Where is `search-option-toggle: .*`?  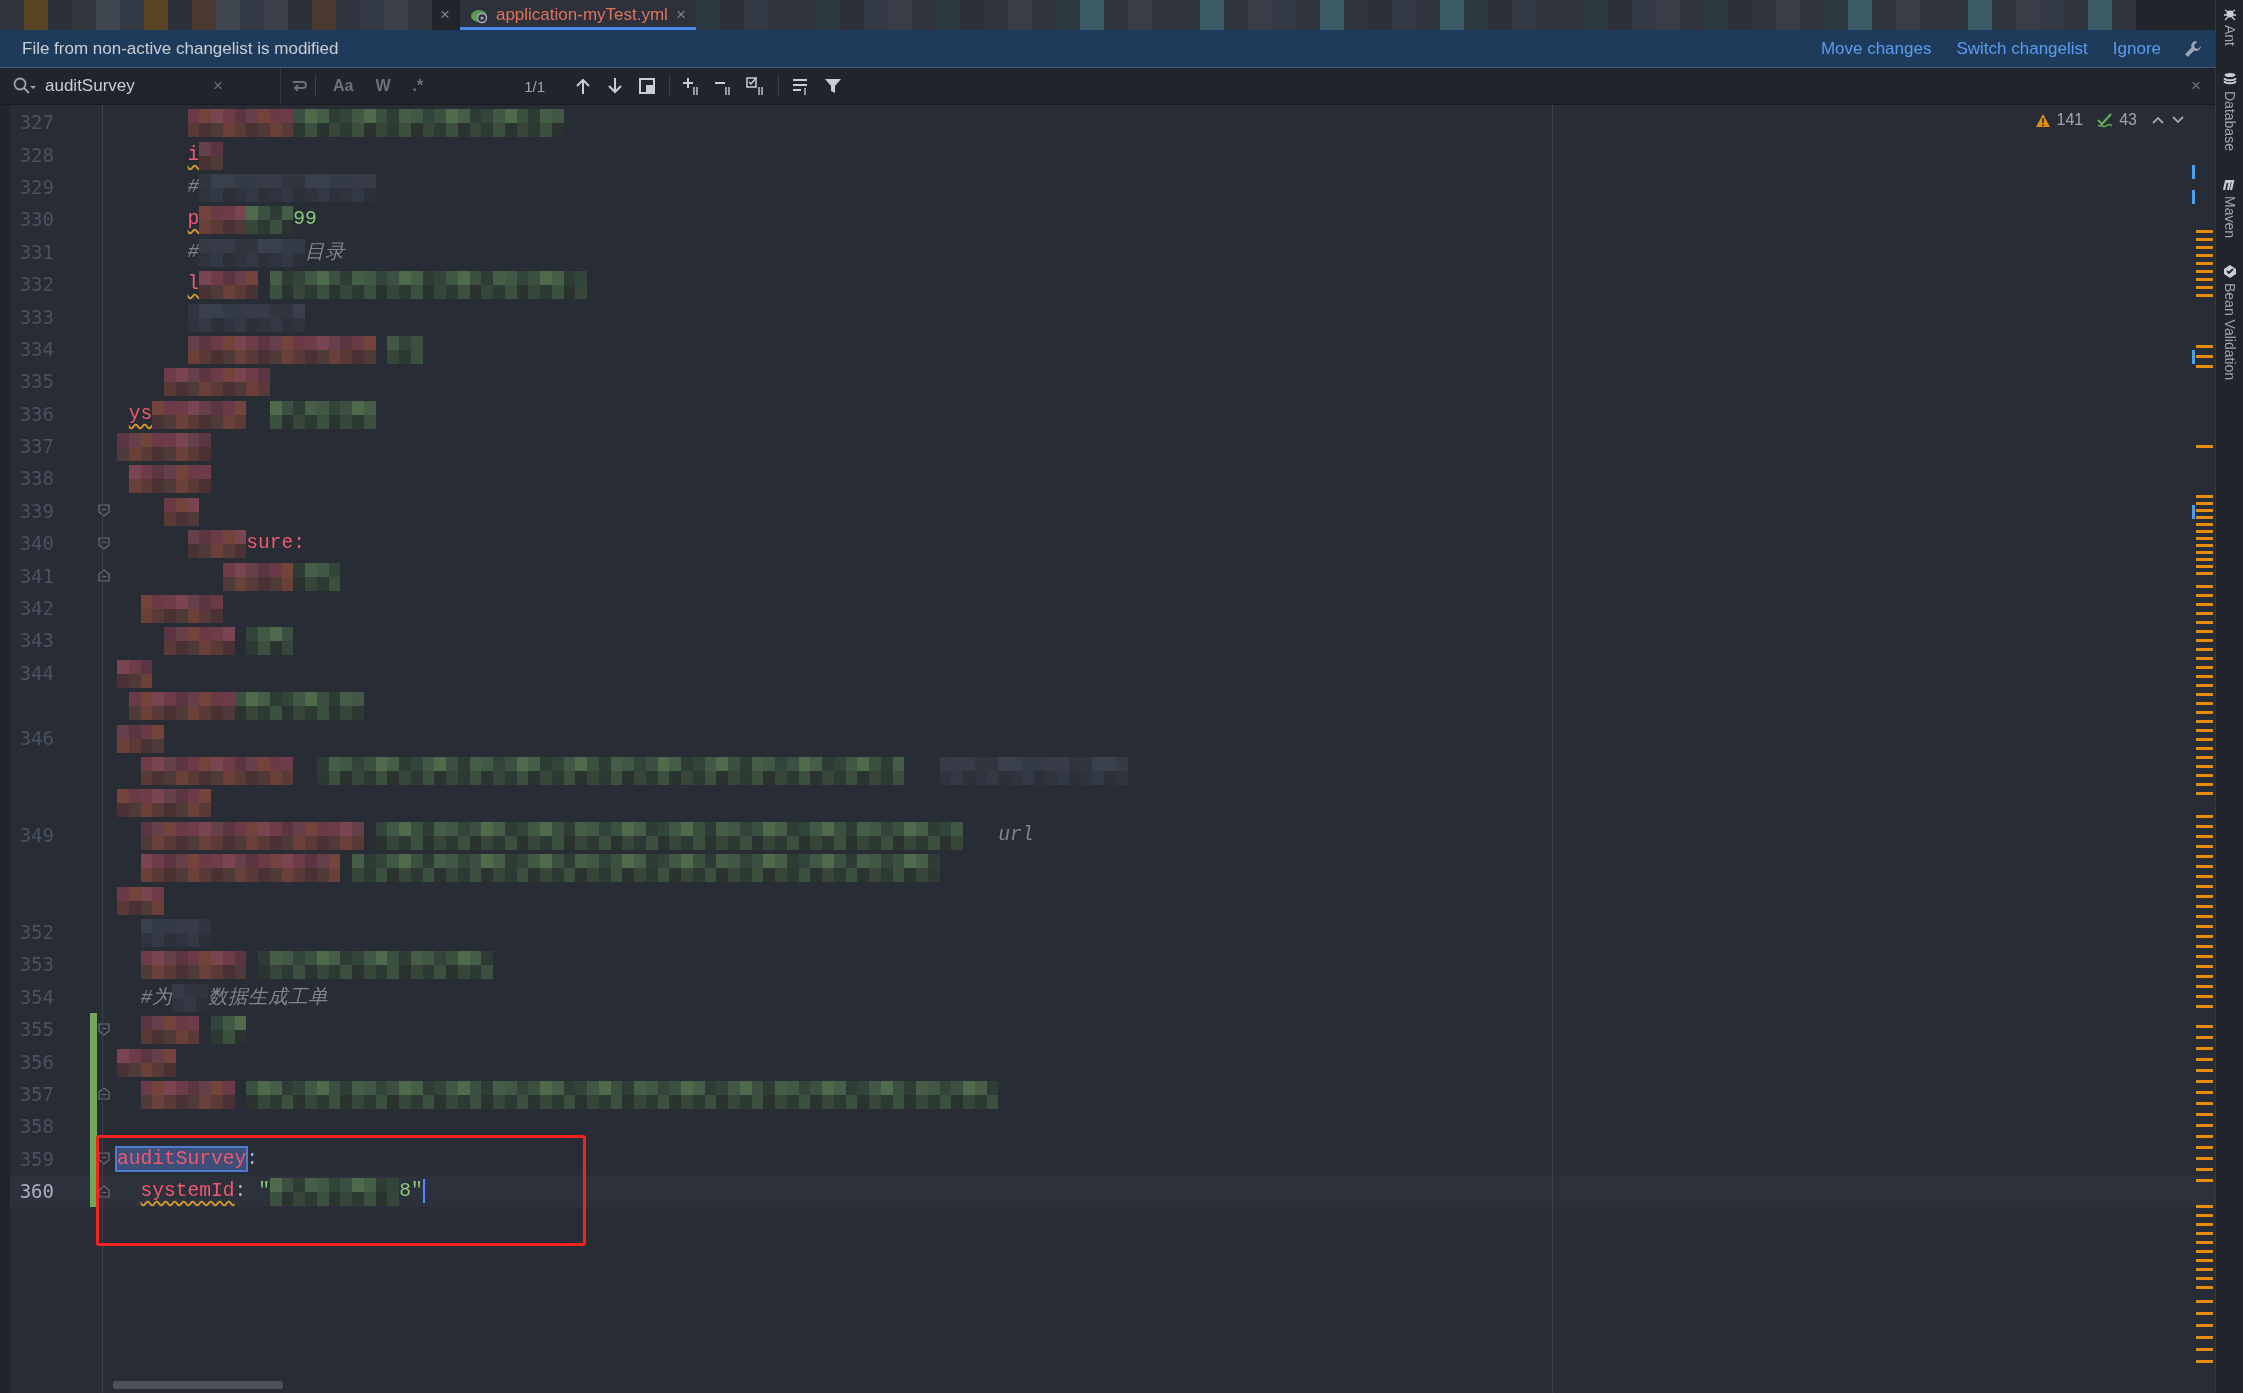
search-option-toggle: .* is located at coordinates (418, 86).